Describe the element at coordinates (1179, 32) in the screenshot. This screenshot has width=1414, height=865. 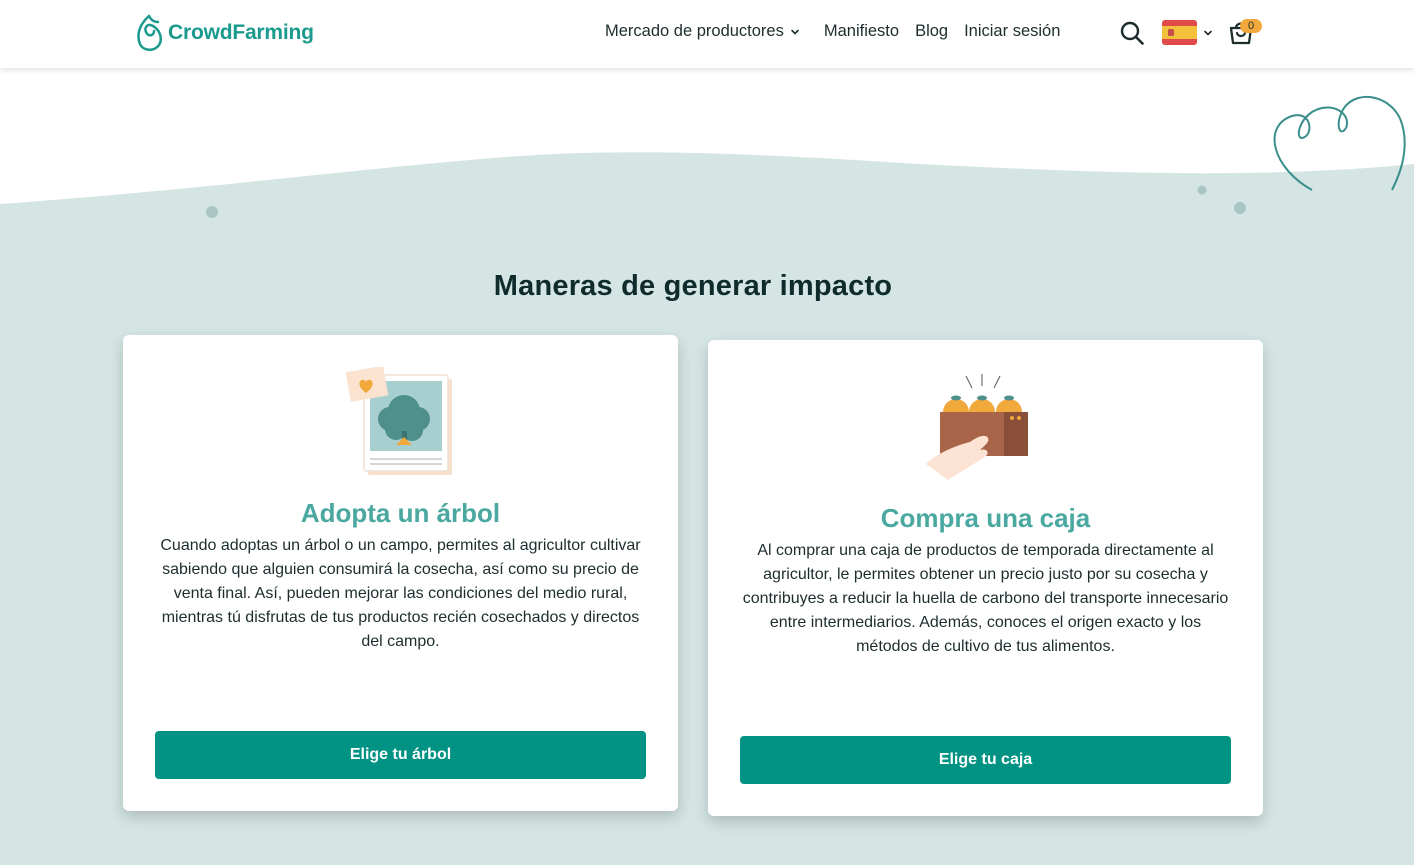
I see `spain-flag-icon` at that location.